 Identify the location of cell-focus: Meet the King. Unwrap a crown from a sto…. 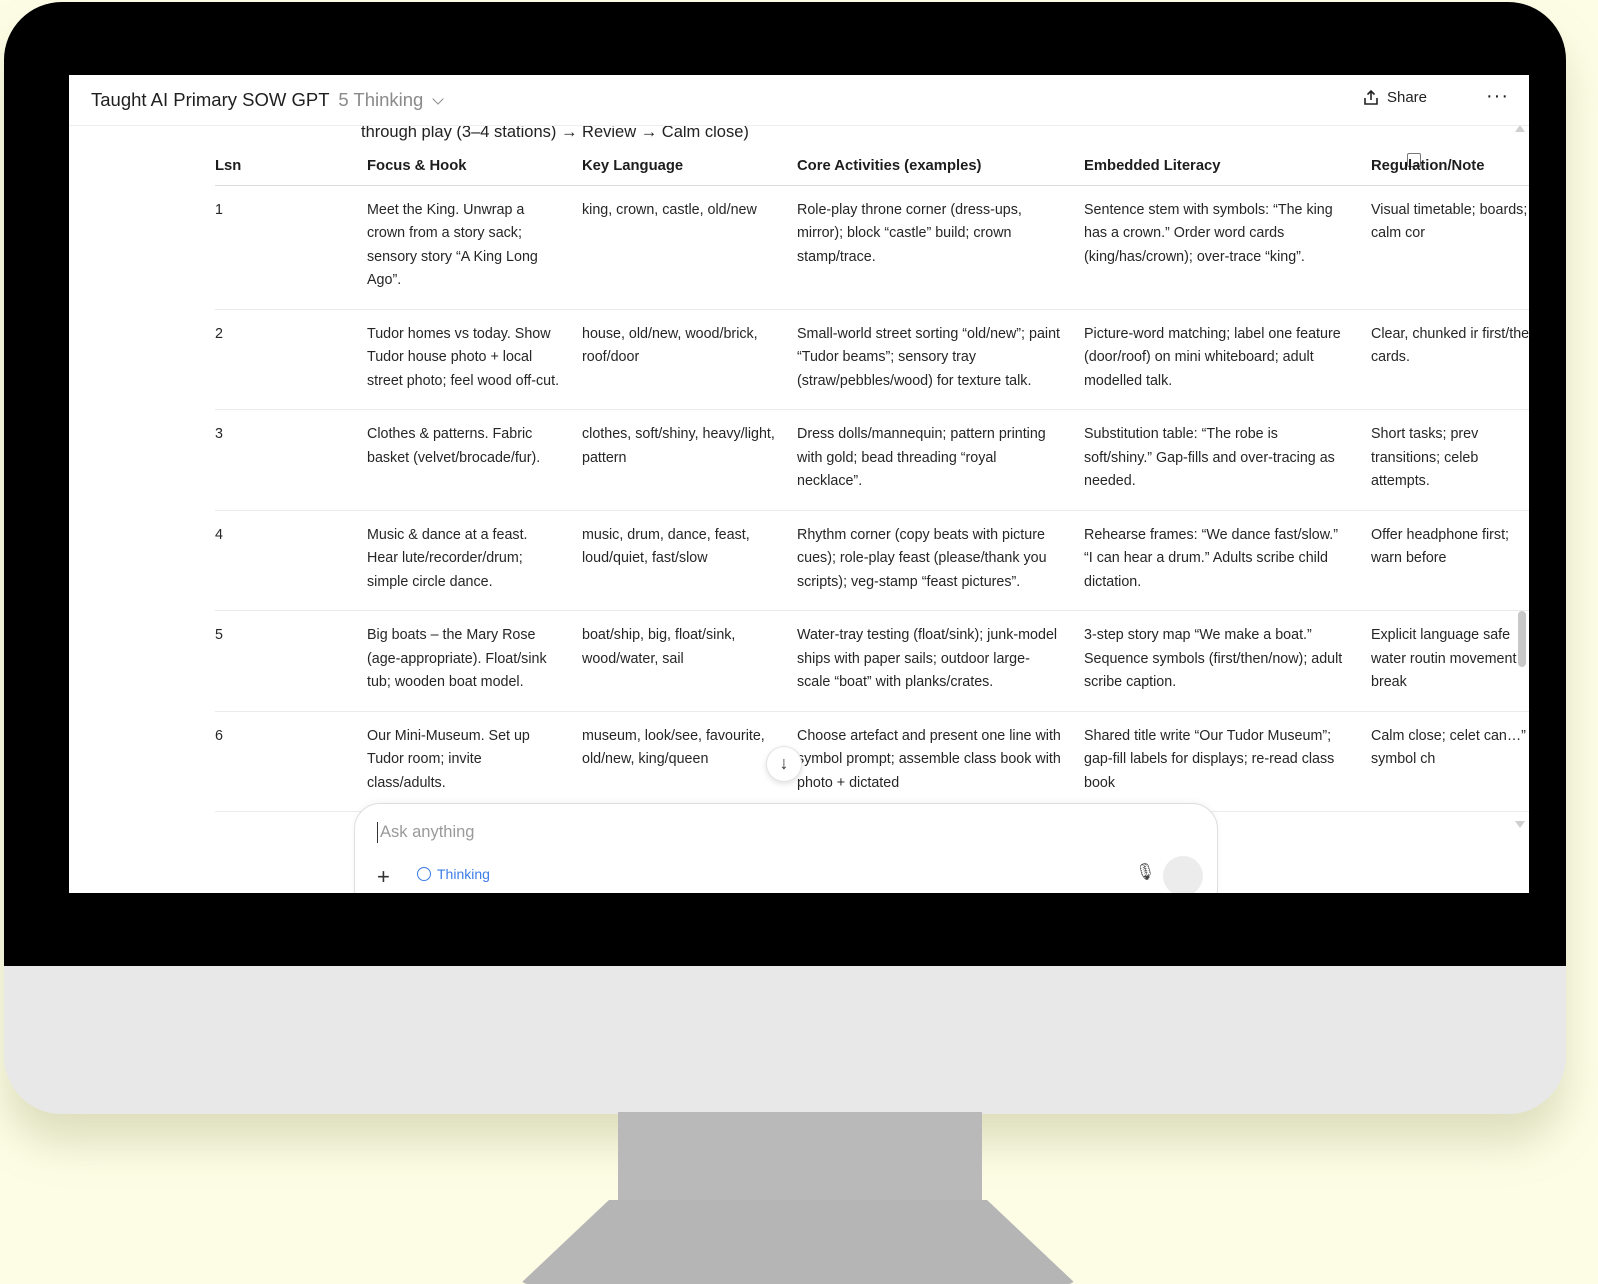
(474, 247).